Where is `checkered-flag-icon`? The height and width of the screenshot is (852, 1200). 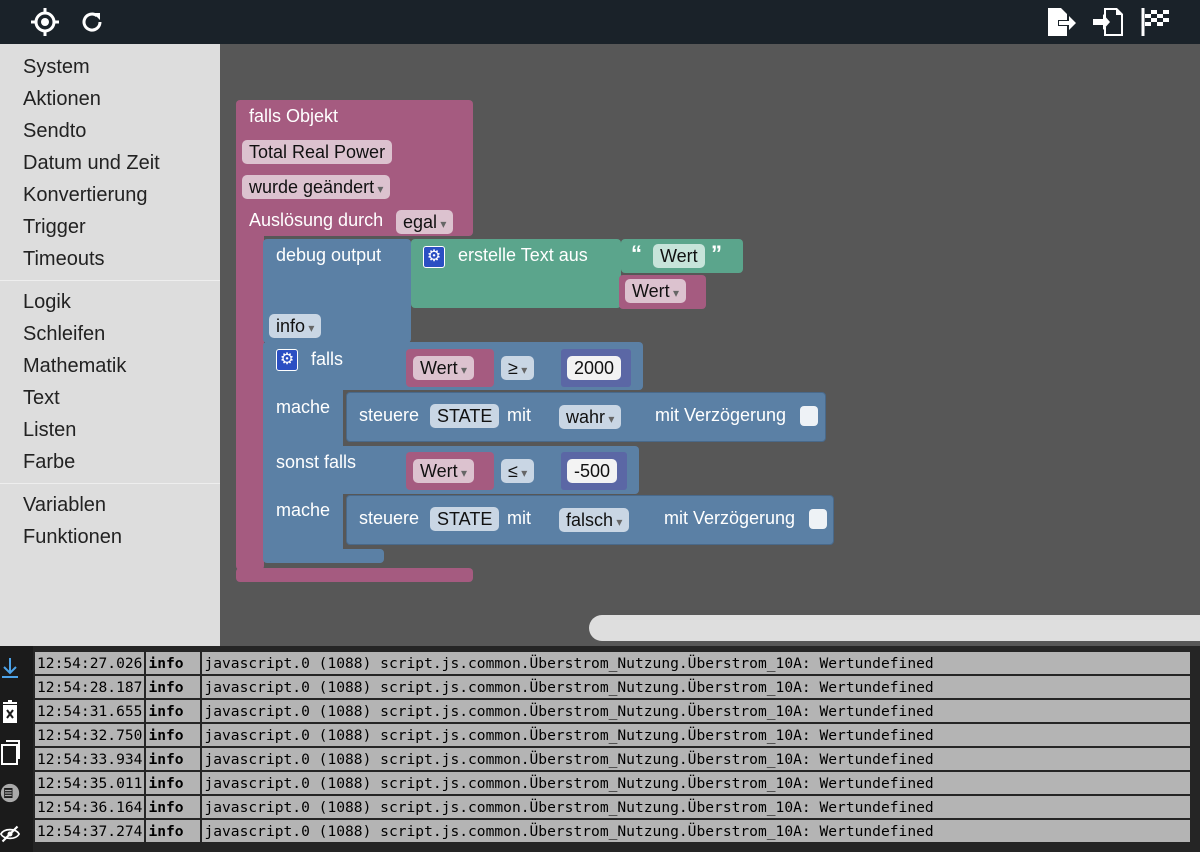 checkered-flag-icon is located at coordinates (1155, 22).